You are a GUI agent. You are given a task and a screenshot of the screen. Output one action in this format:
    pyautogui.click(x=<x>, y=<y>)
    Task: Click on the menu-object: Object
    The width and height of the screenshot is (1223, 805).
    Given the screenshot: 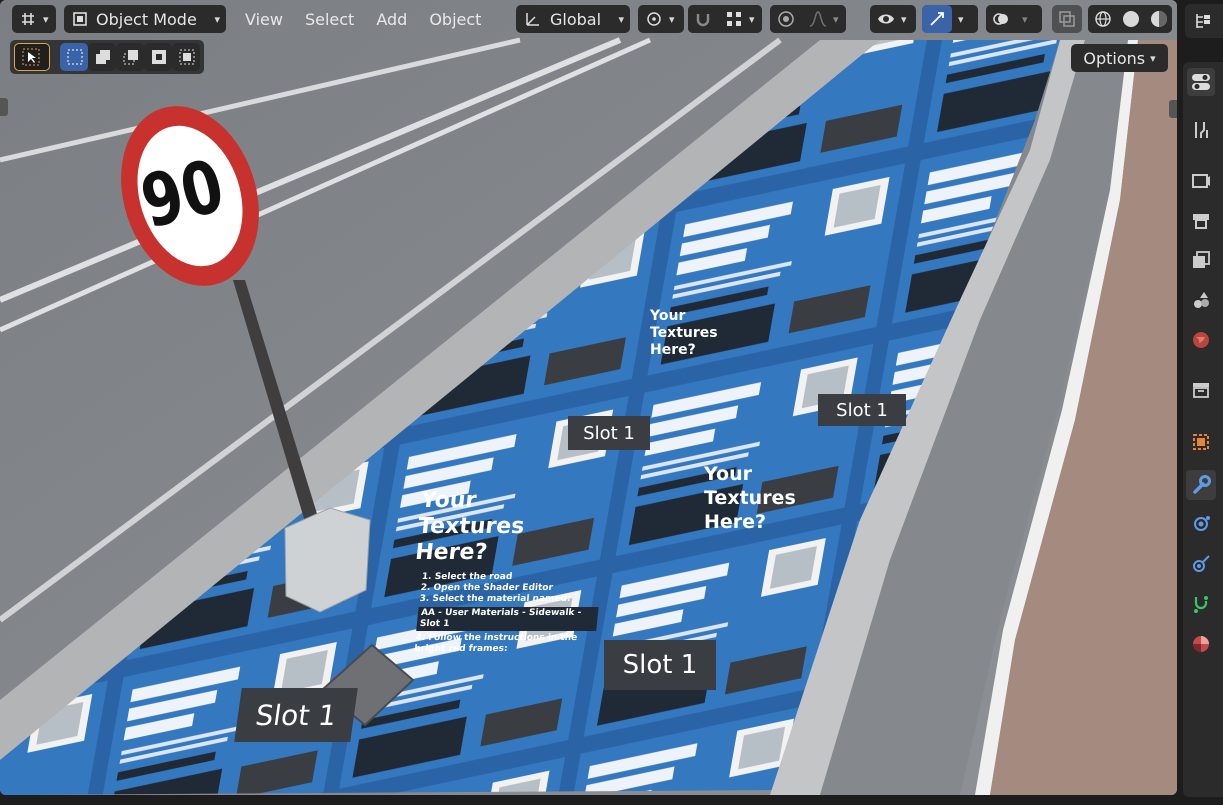 What is the action you would take?
    pyautogui.click(x=455, y=19)
    